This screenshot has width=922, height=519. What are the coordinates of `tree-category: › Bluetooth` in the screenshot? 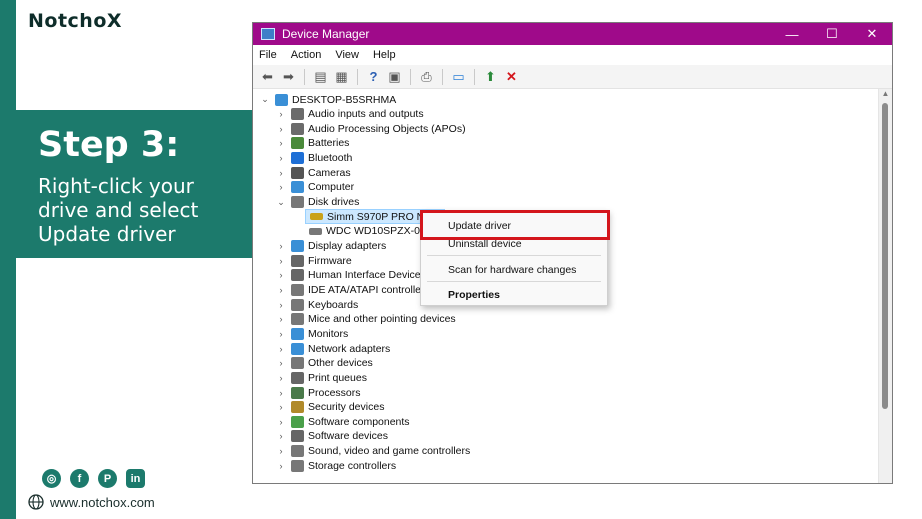 It's located at (313, 158).